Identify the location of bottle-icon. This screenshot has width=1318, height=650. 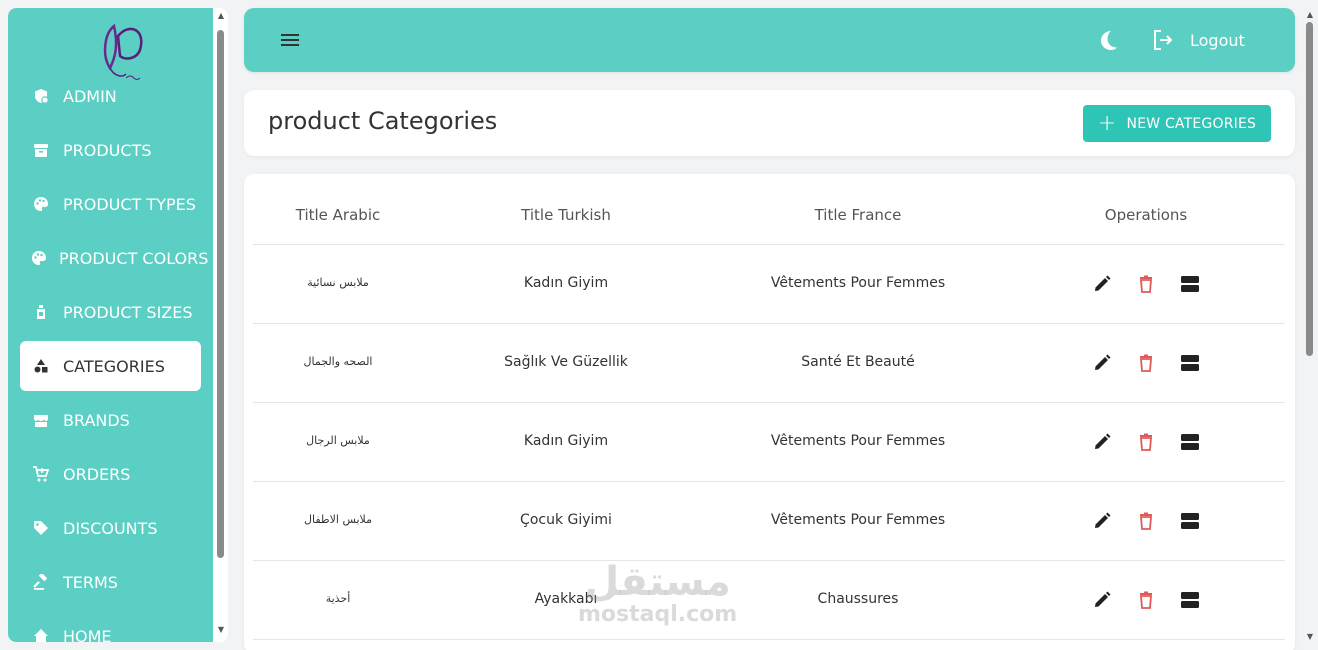
(41, 312).